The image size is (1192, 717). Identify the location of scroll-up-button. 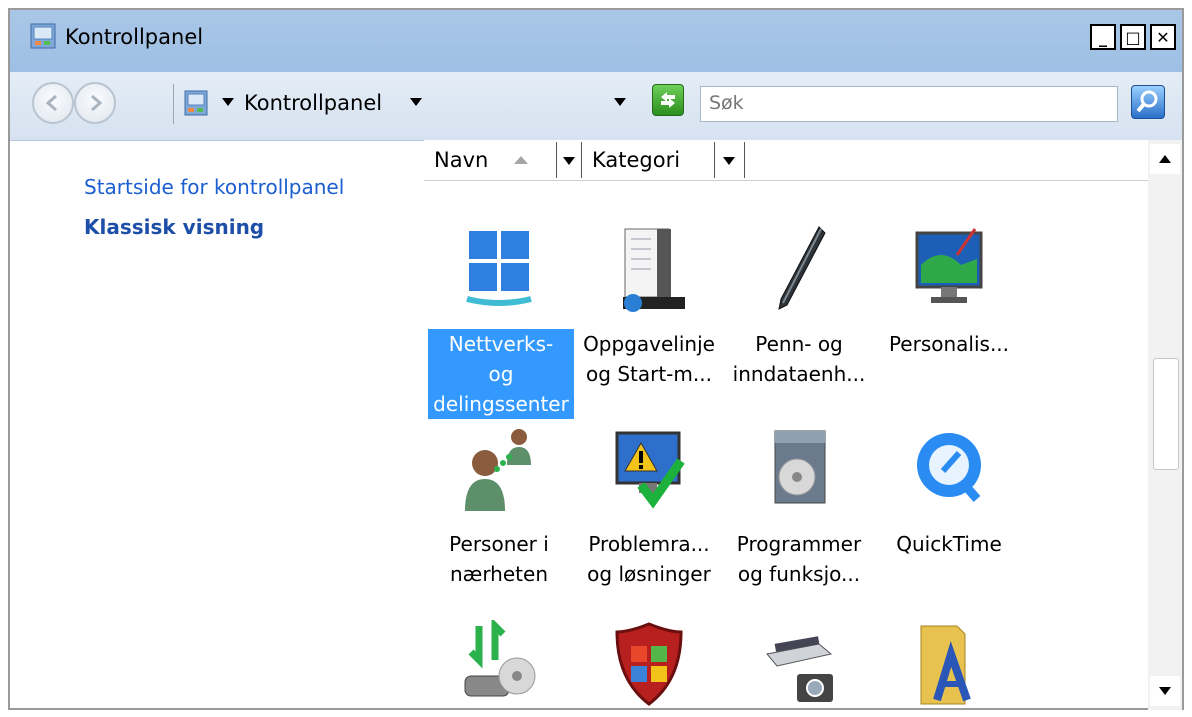
(1165, 159).